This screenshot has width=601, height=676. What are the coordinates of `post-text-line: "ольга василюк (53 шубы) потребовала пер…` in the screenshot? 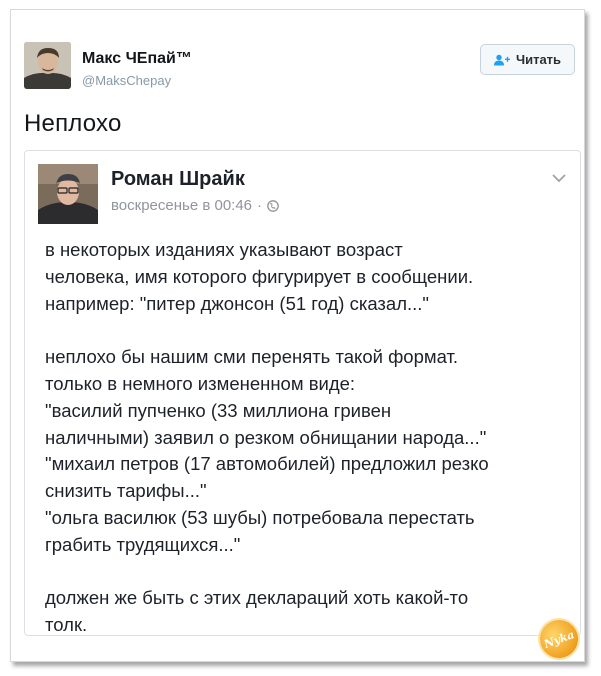 It's located at (260, 517).